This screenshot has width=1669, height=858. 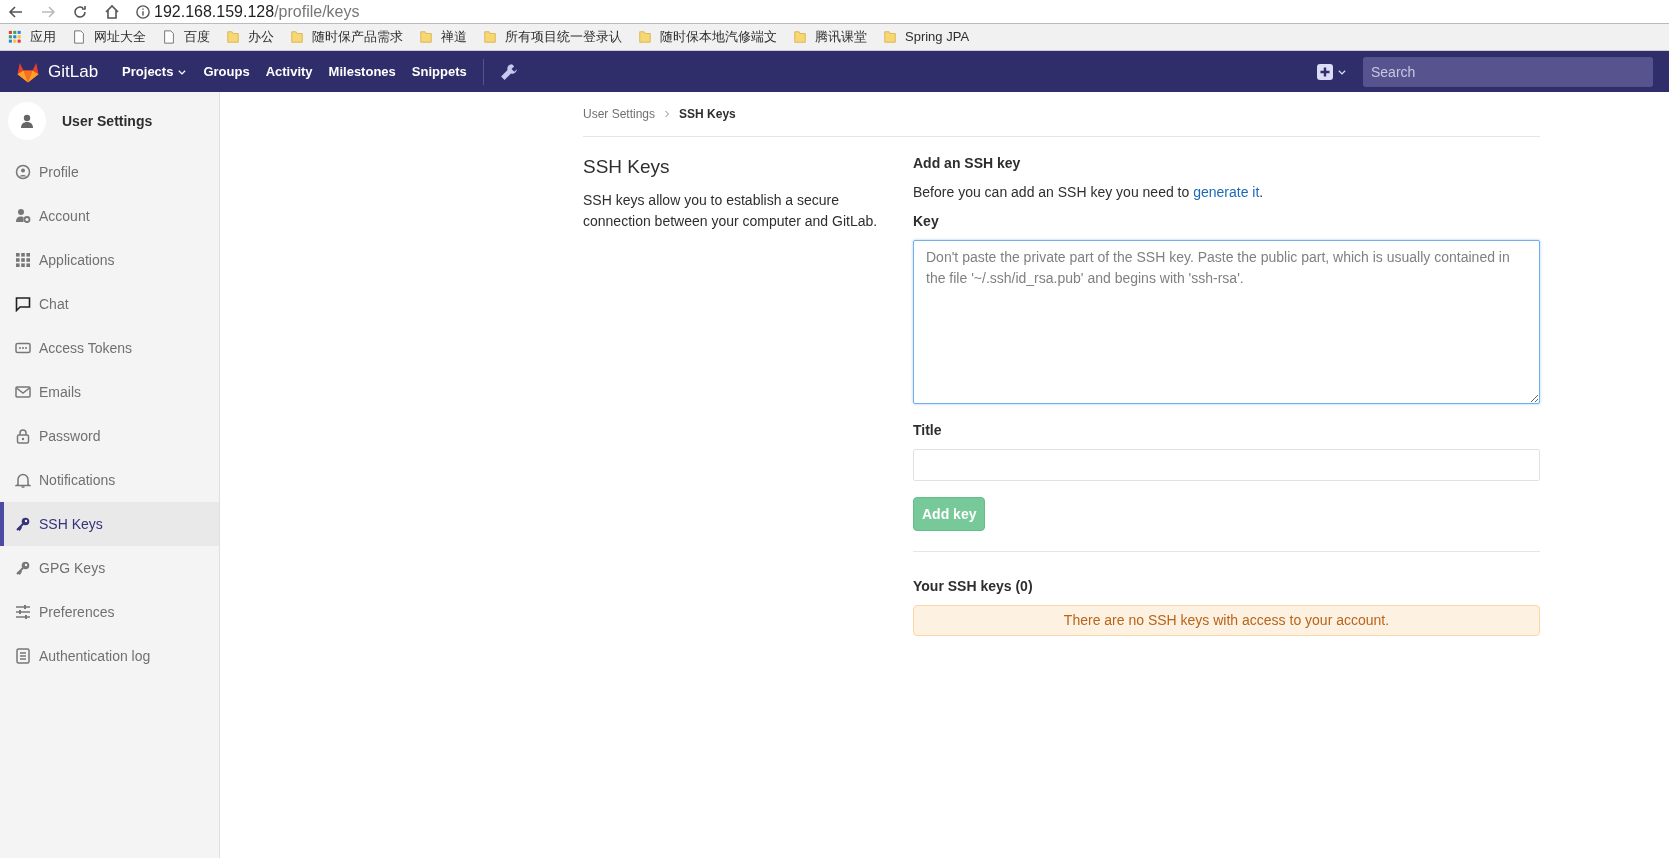 I want to click on sliders-icon, so click(x=23, y=612).